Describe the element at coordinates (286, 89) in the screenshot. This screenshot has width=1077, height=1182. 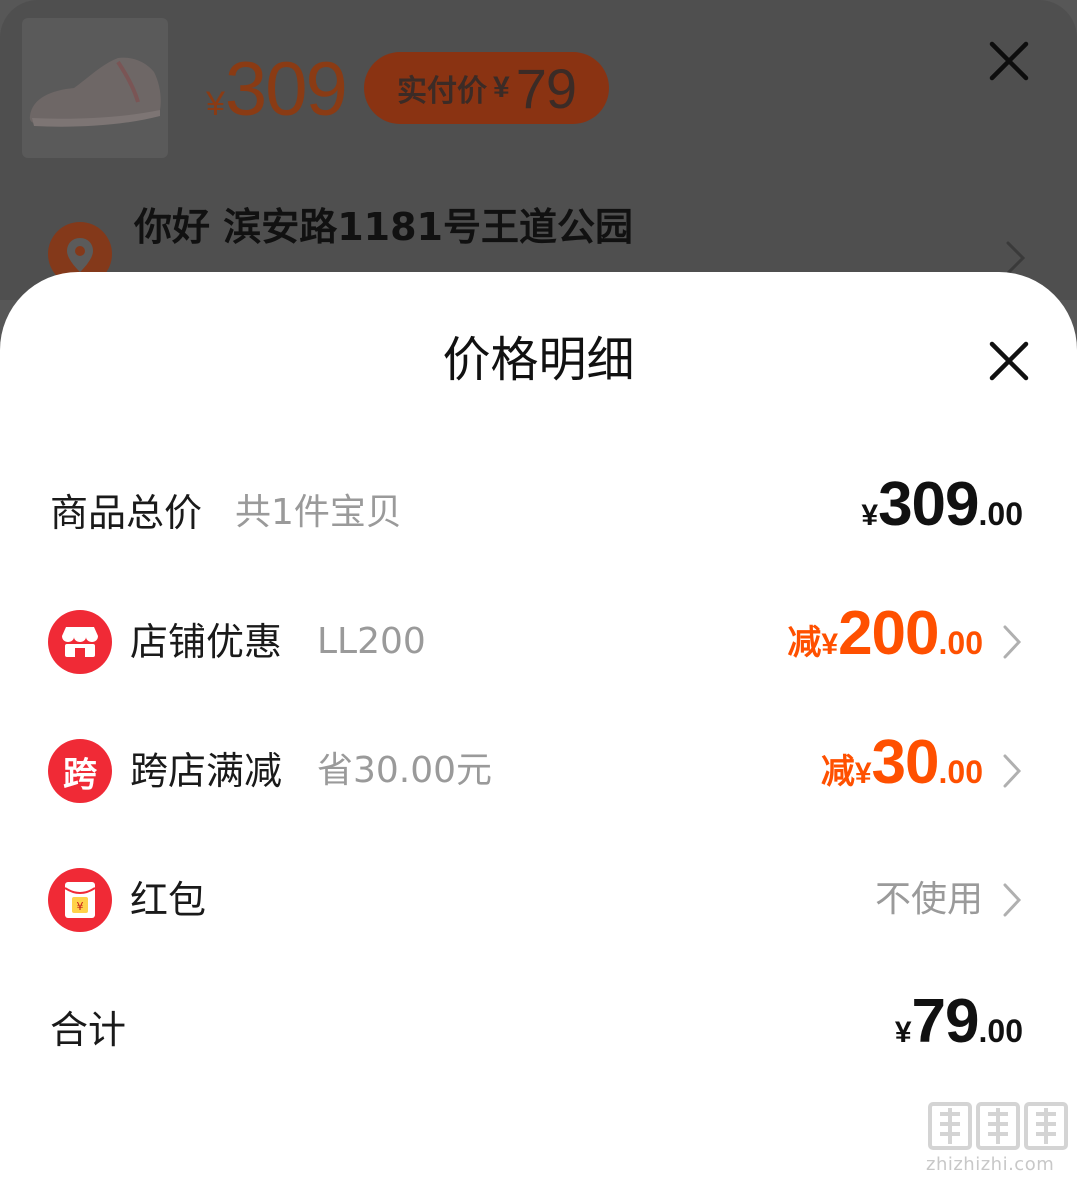
I see `background-price-value: 309` at that location.